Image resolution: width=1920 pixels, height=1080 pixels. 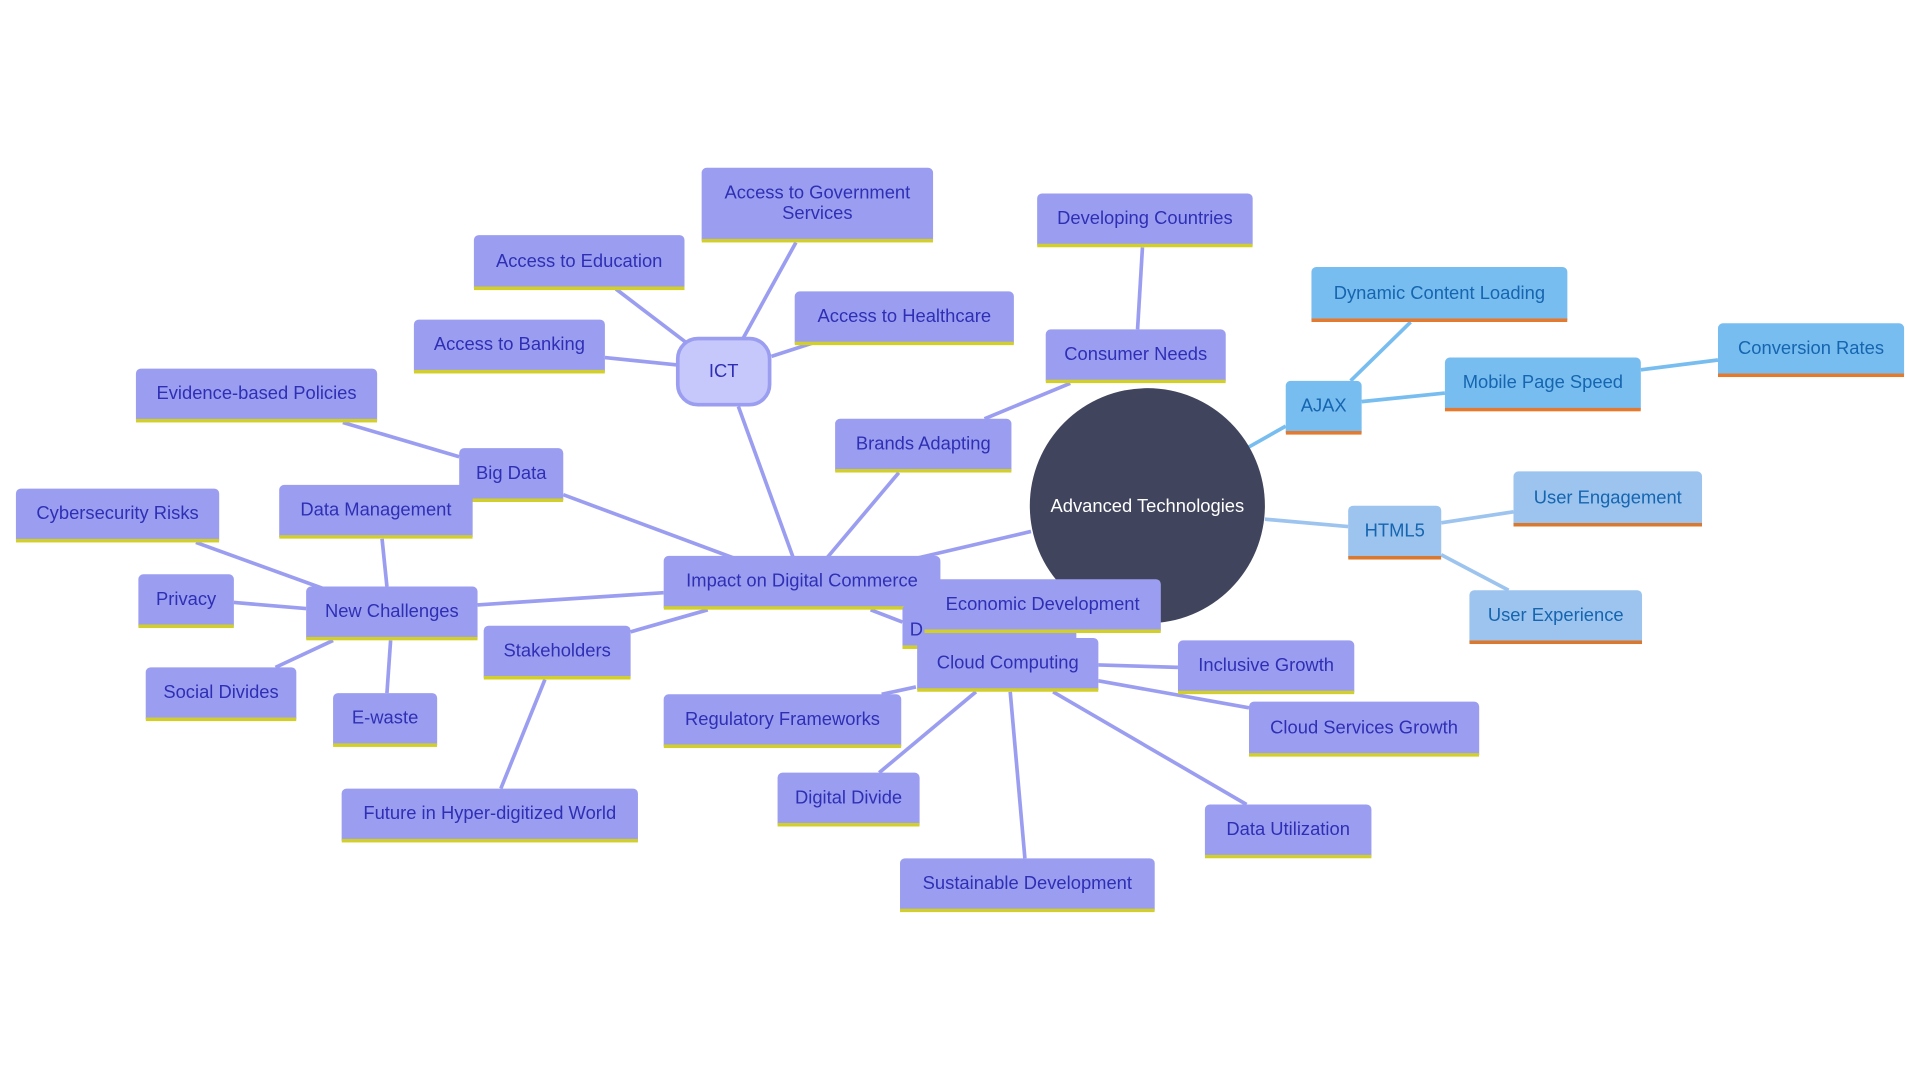 I want to click on node-social-divides: Social Divides, so click(x=221, y=694).